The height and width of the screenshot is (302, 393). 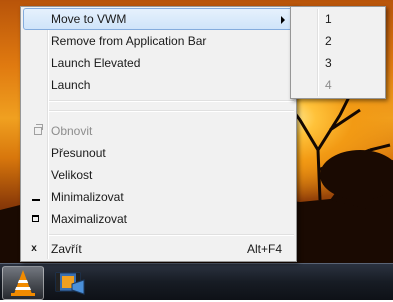 I want to click on menu-item-launch: Launch, so click(x=158, y=85).